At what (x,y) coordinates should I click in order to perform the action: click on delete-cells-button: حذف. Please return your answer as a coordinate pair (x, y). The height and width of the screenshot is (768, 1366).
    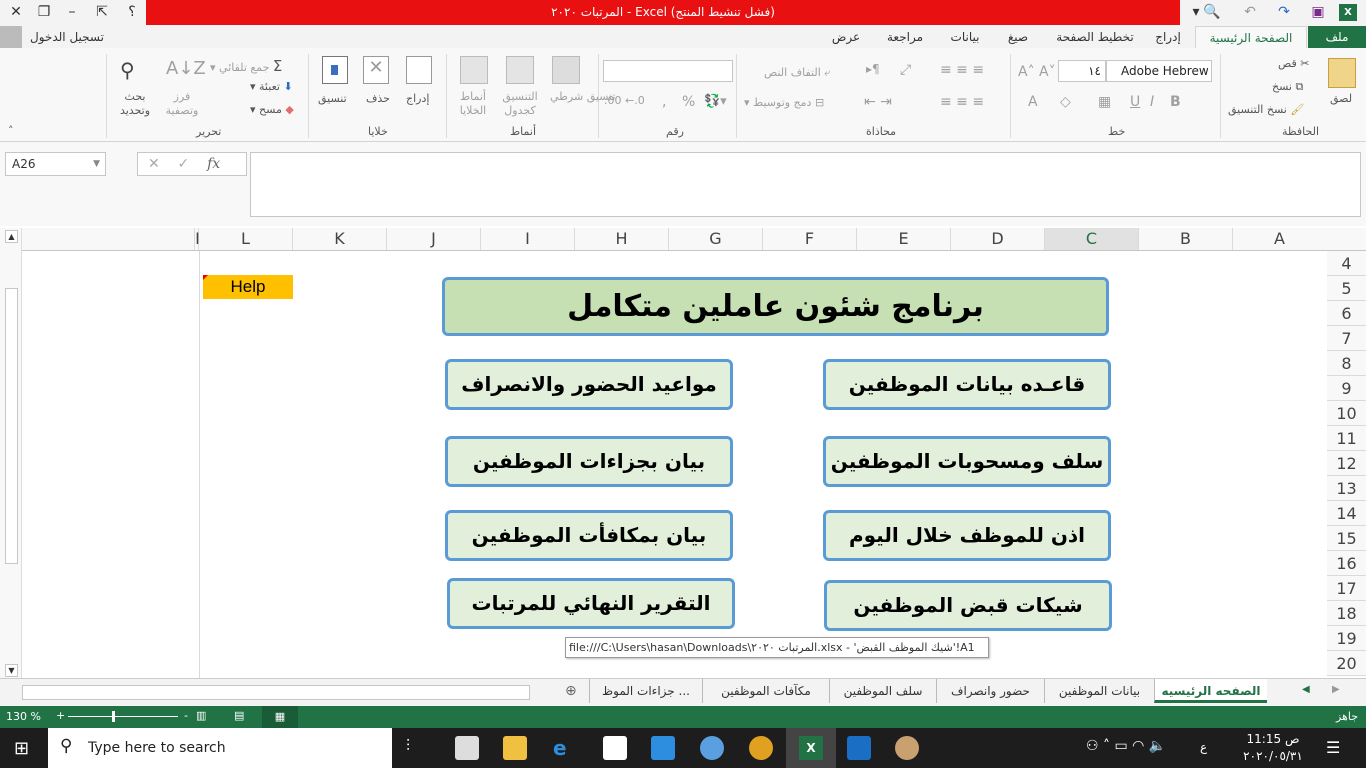
    Looking at the image, I should click on (378, 98).